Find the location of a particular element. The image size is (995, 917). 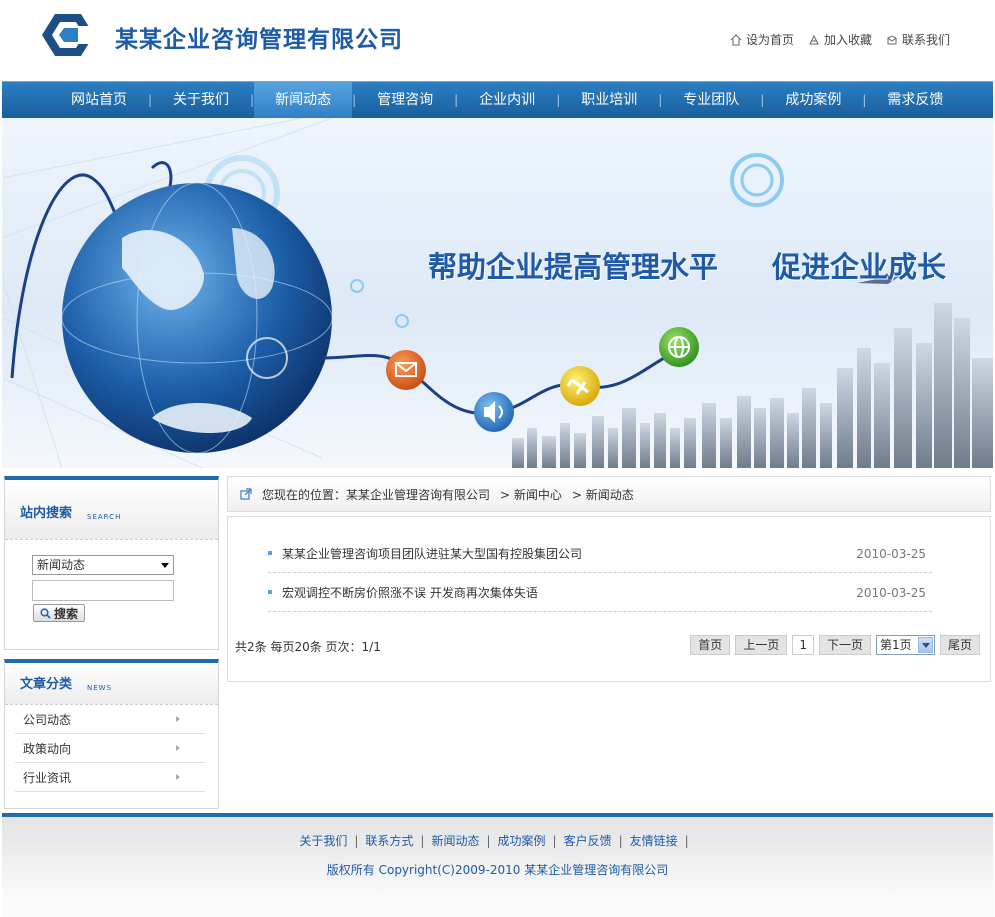

category-item-company-news: 公司动态 is located at coordinates (110, 719).